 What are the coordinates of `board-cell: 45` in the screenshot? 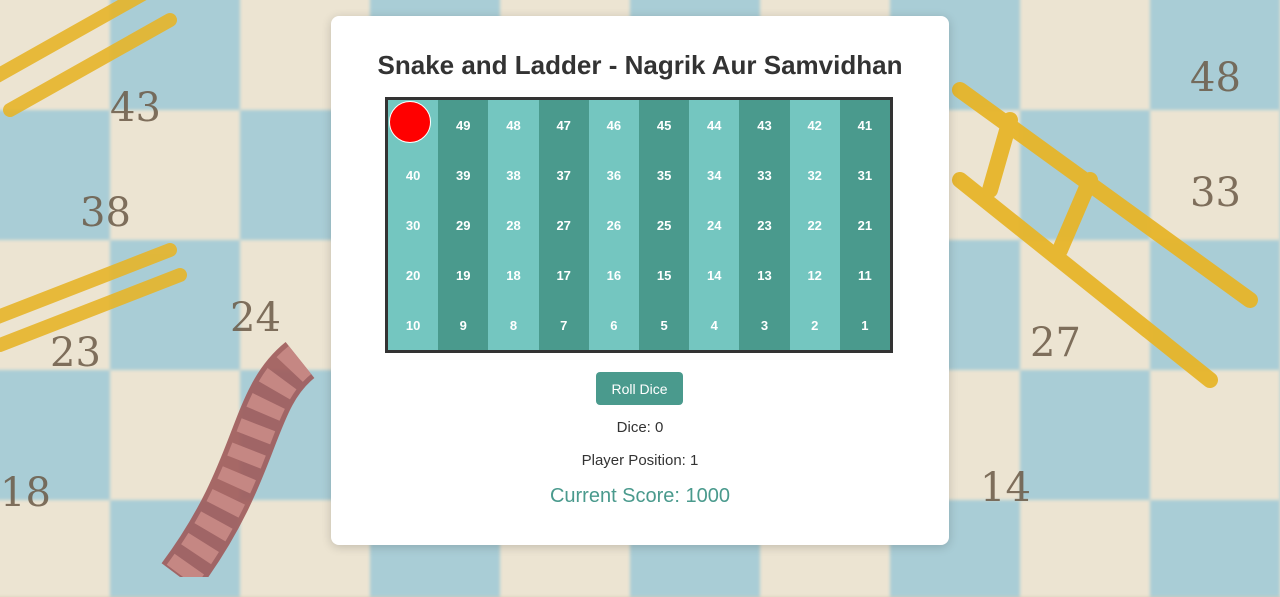 It's located at (664, 125).